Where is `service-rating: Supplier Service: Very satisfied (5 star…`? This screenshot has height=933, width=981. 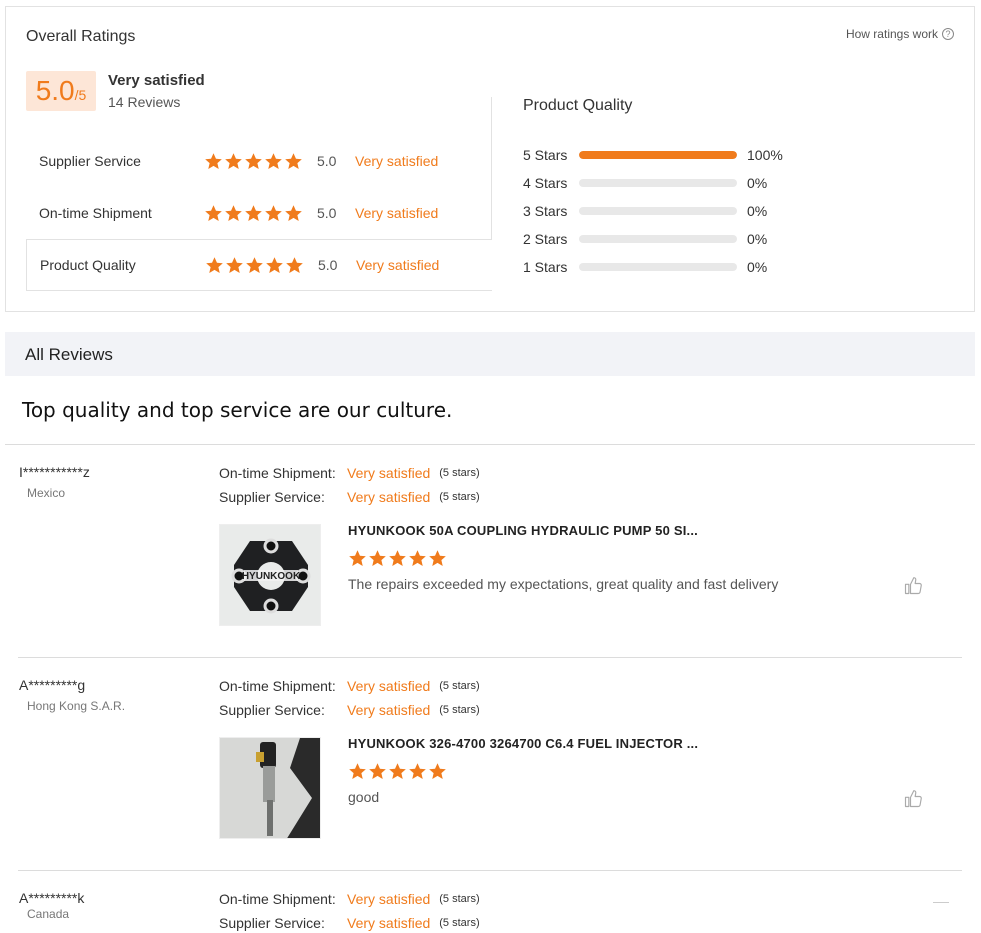
service-rating: Supplier Service: Very satisfied (5 star… is located at coordinates (349, 923).